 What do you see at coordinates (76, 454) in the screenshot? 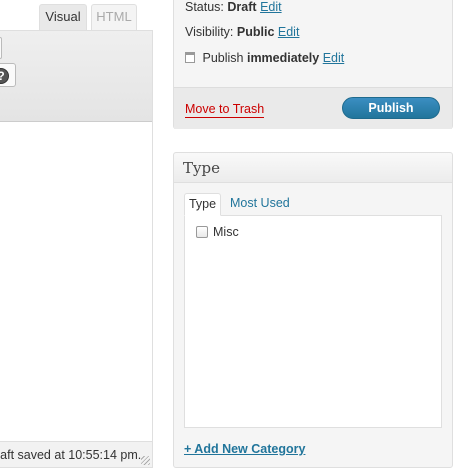
I see `draft-saved-status: raft saved at 10:55:14 pm.` at bounding box center [76, 454].